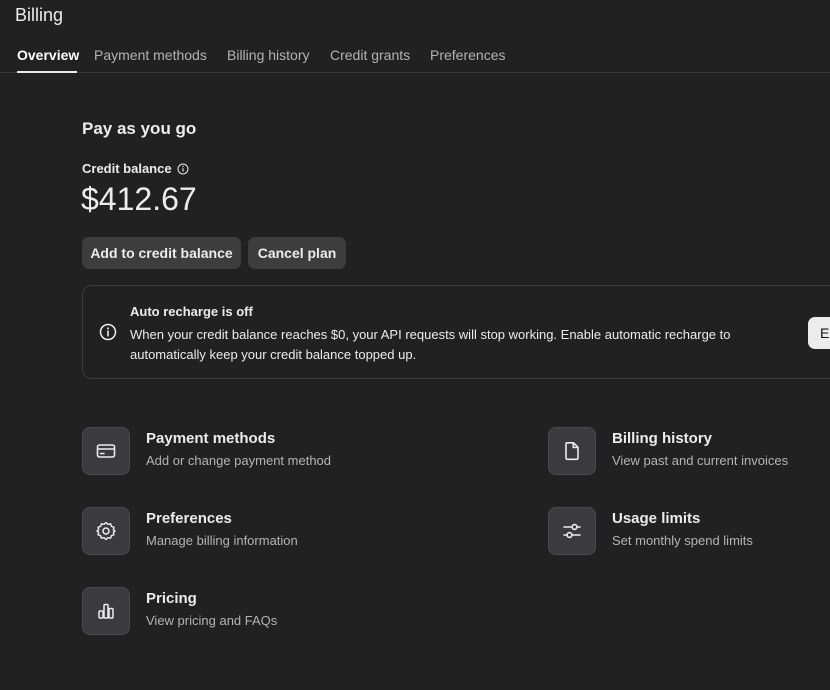  Describe the element at coordinates (212, 620) in the screenshot. I see `card-subtitle: View pricing and FAQs` at that location.